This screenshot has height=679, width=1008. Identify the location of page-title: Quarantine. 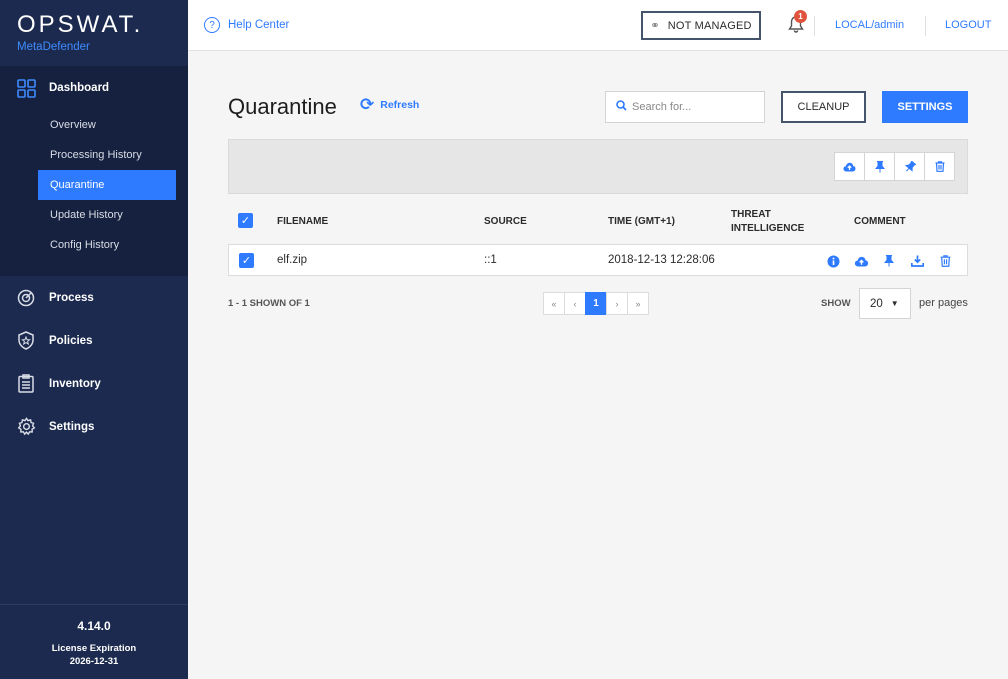
(282, 106).